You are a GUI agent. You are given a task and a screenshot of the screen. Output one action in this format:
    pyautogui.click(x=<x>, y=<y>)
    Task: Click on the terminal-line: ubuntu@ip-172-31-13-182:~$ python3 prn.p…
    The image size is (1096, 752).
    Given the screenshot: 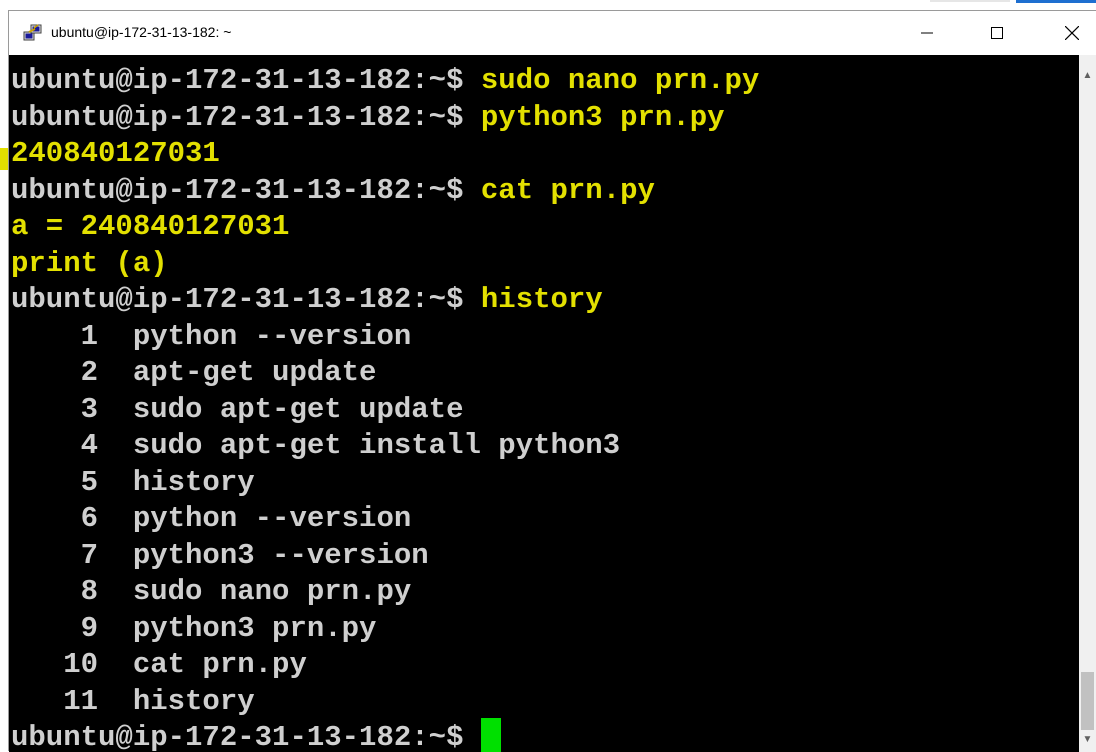 What is the action you would take?
    pyautogui.click(x=385, y=118)
    